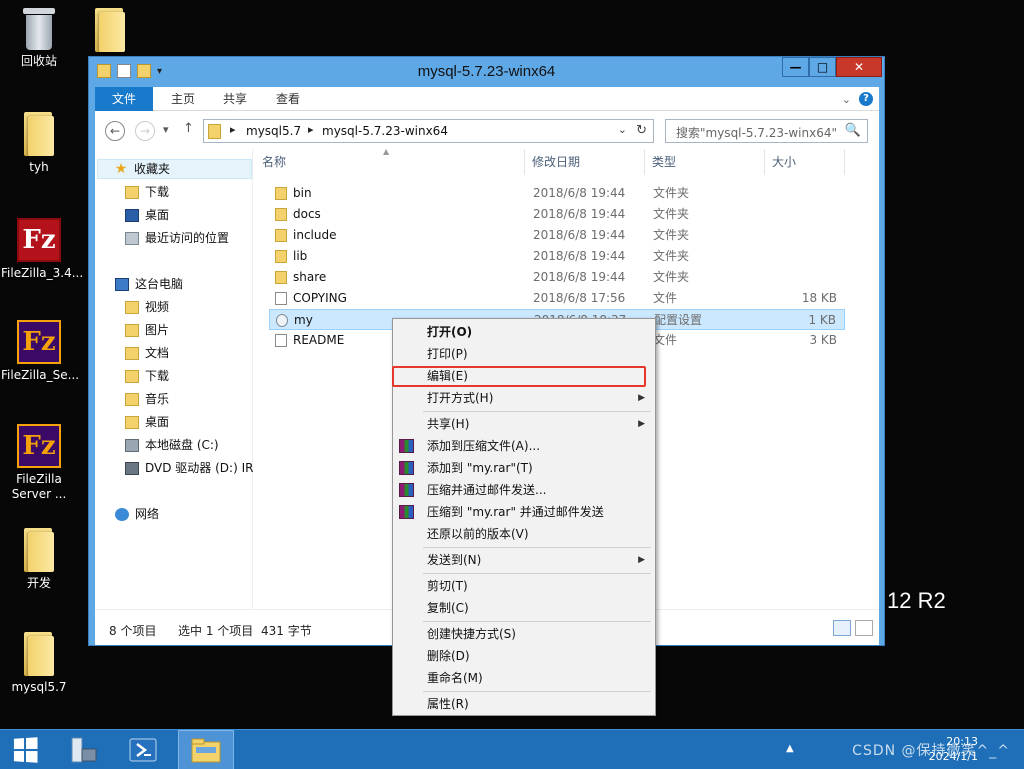 This screenshot has width=1024, height=769. I want to click on file-row-copying: COPYING 2018/6/8 17:56 文件 18 KB, so click(557, 298).